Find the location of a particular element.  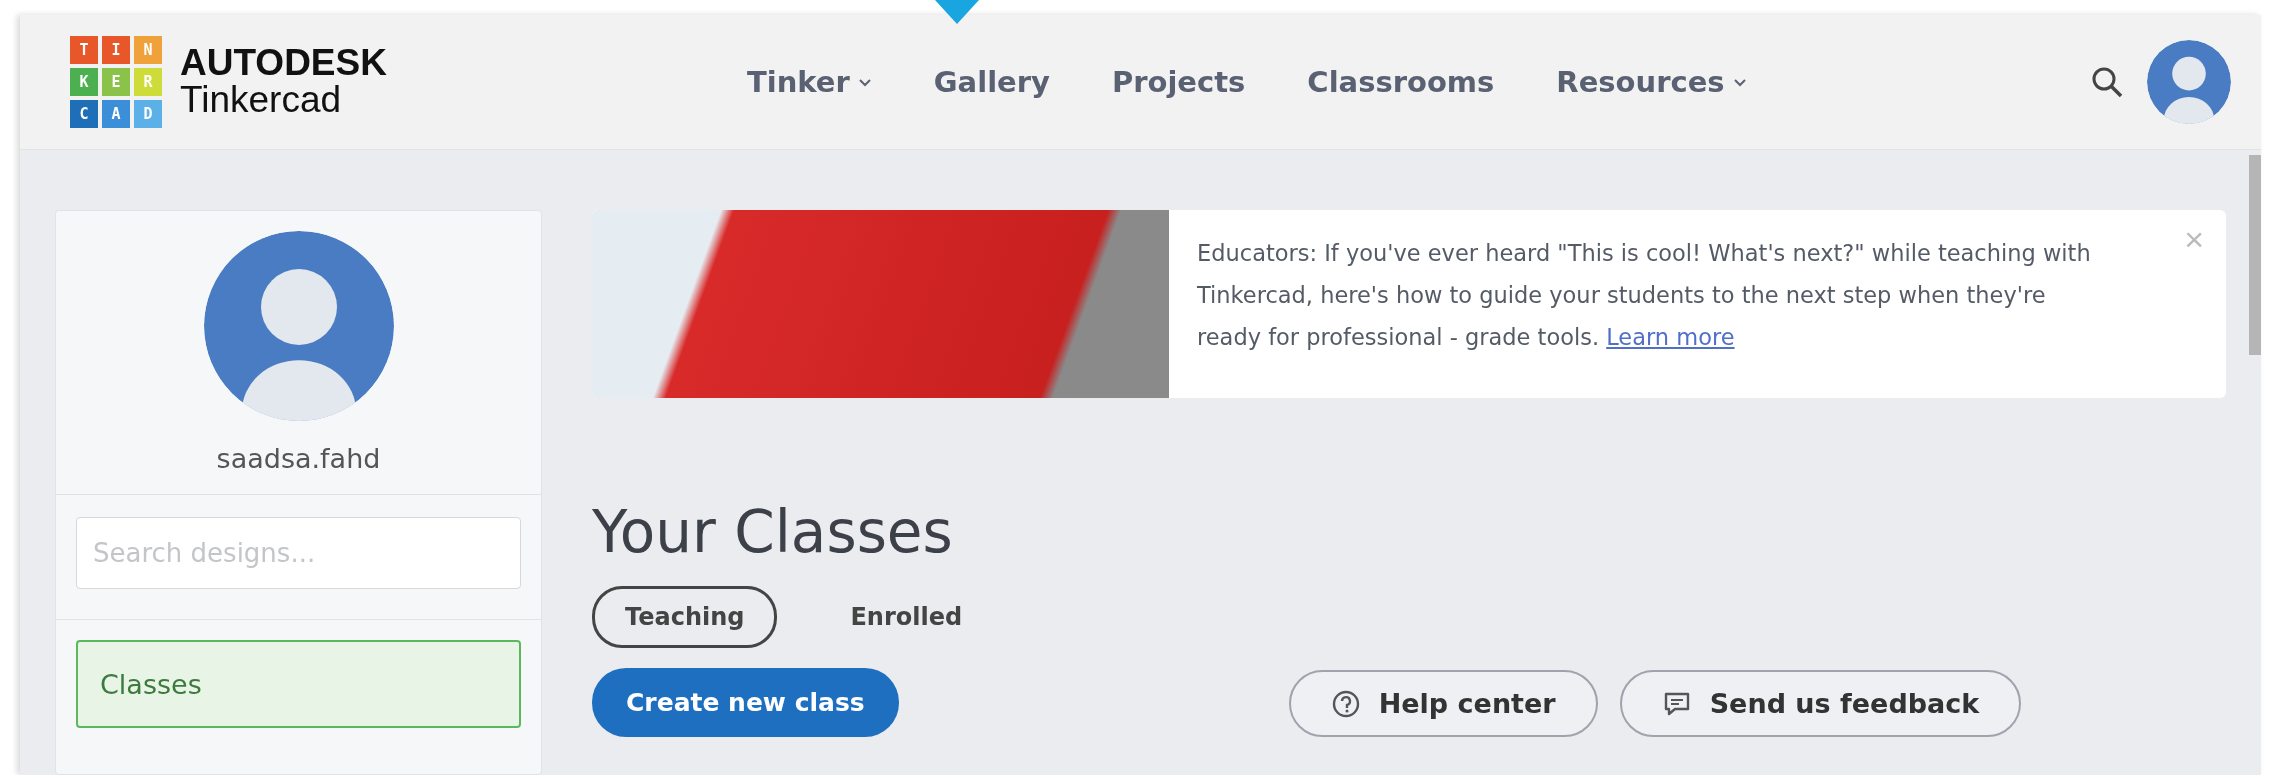

sidebar-item: Classes is located at coordinates (298, 684).